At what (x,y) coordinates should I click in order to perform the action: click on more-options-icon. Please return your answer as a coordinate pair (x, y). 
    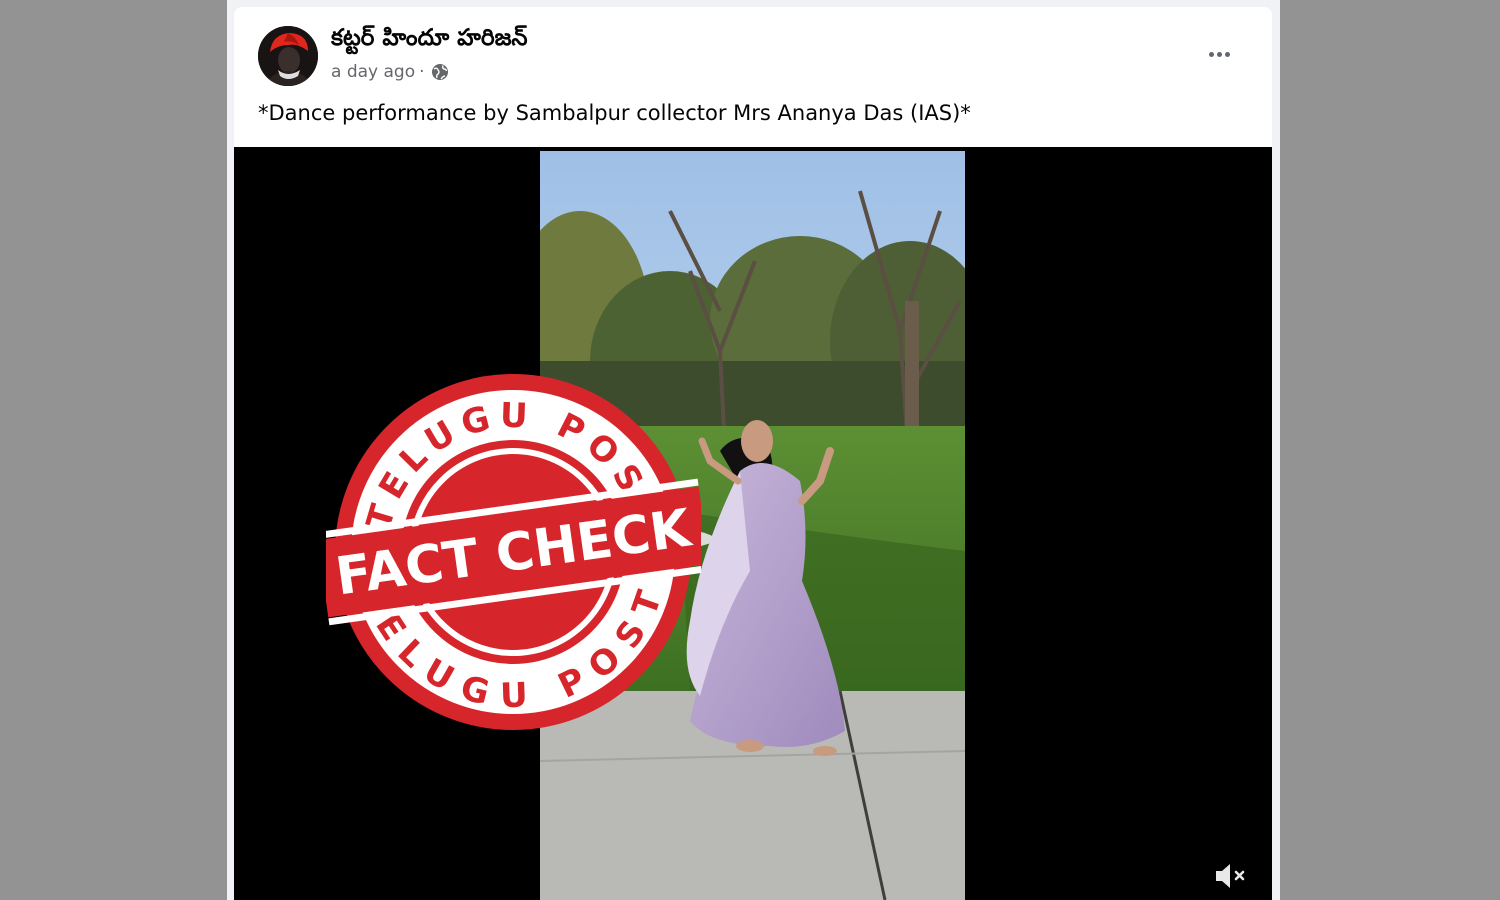
    Looking at the image, I should click on (1211, 54).